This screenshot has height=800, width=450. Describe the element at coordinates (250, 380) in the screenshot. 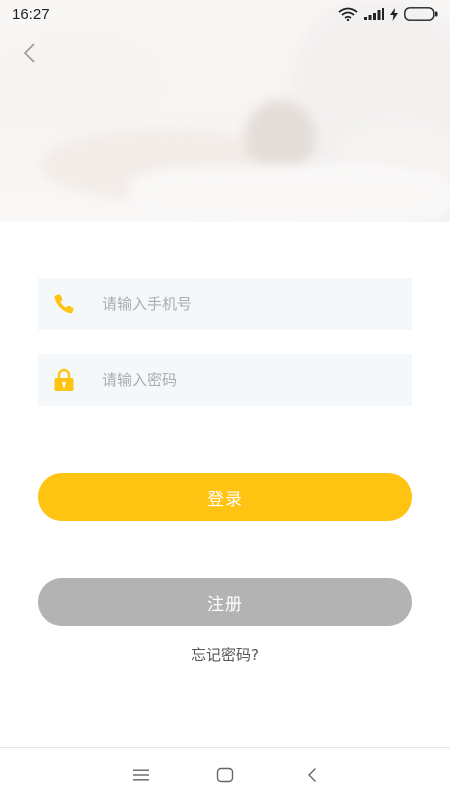

I see `password-input` at that location.